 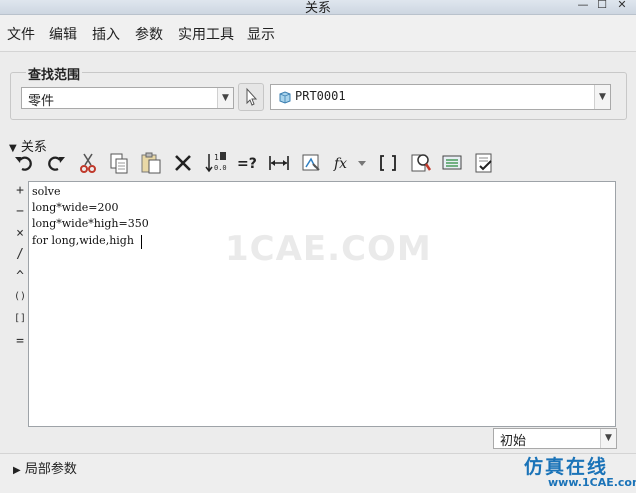 I want to click on verify-icon, so click(x=420, y=163).